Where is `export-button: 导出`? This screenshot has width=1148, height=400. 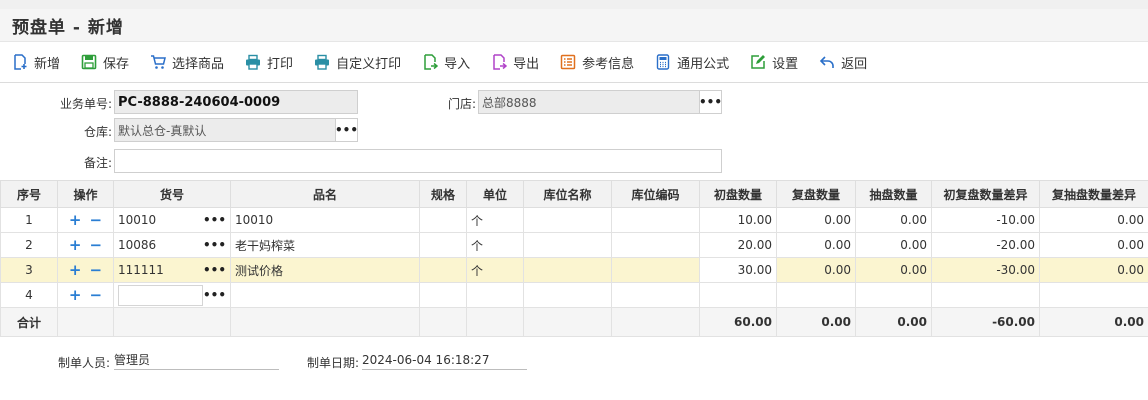
export-button: 导出 is located at coordinates (515, 62).